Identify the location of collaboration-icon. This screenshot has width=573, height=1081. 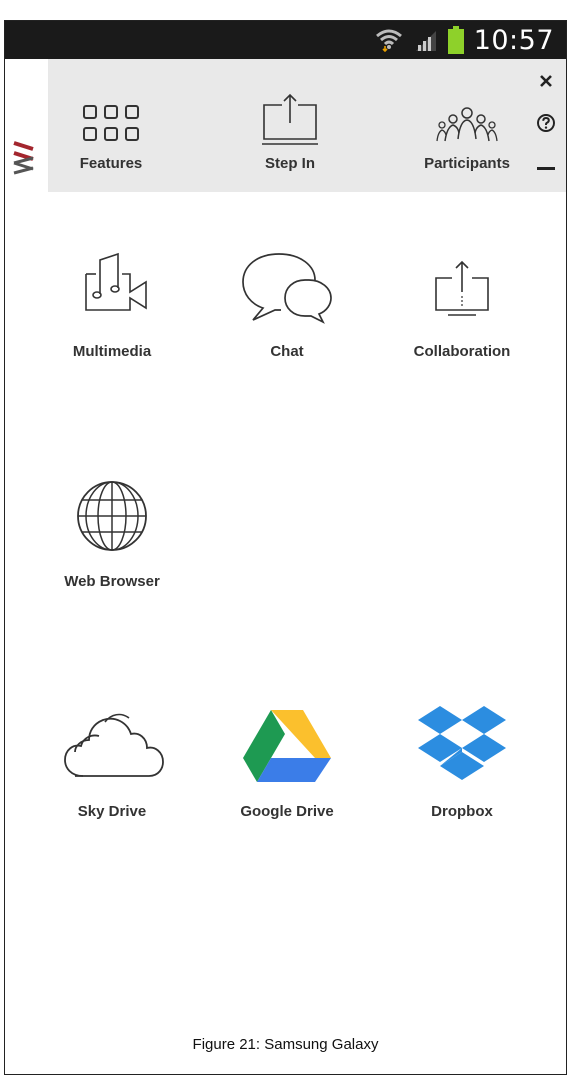
(462, 288).